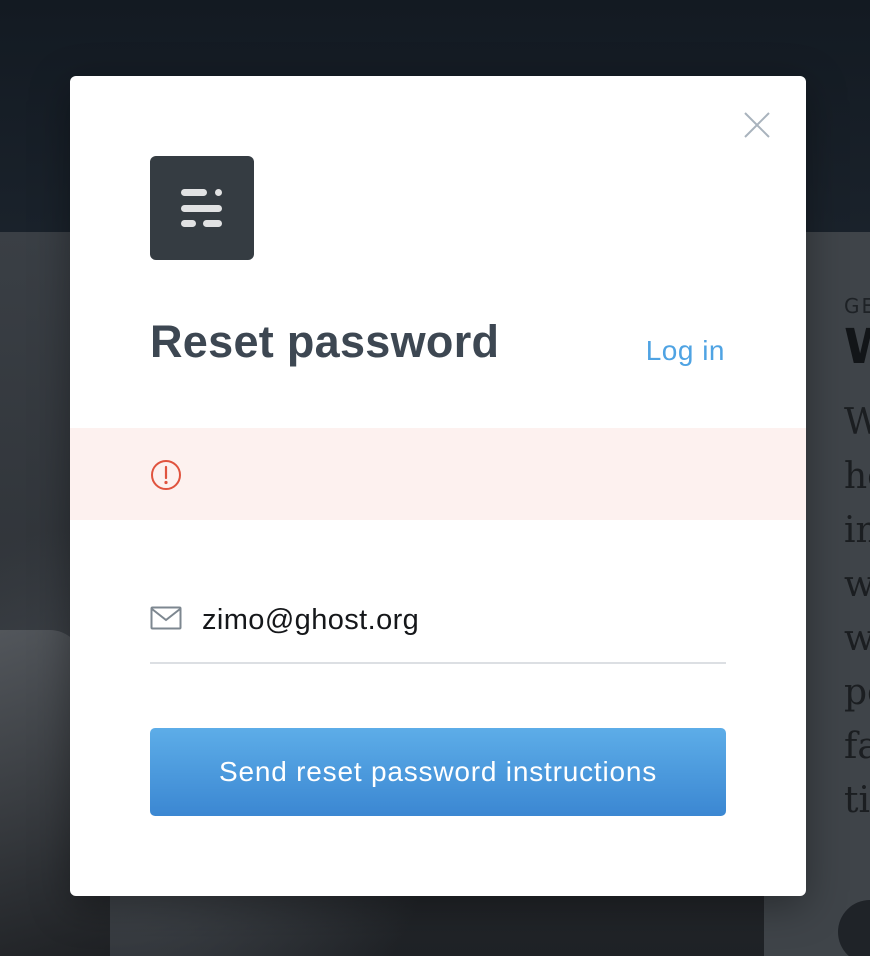  I want to click on background-title: W, so click(857, 347).